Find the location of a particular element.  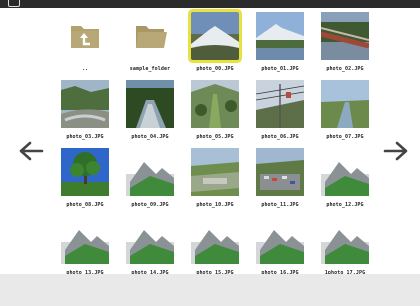

footer-bar is located at coordinates (210, 290).